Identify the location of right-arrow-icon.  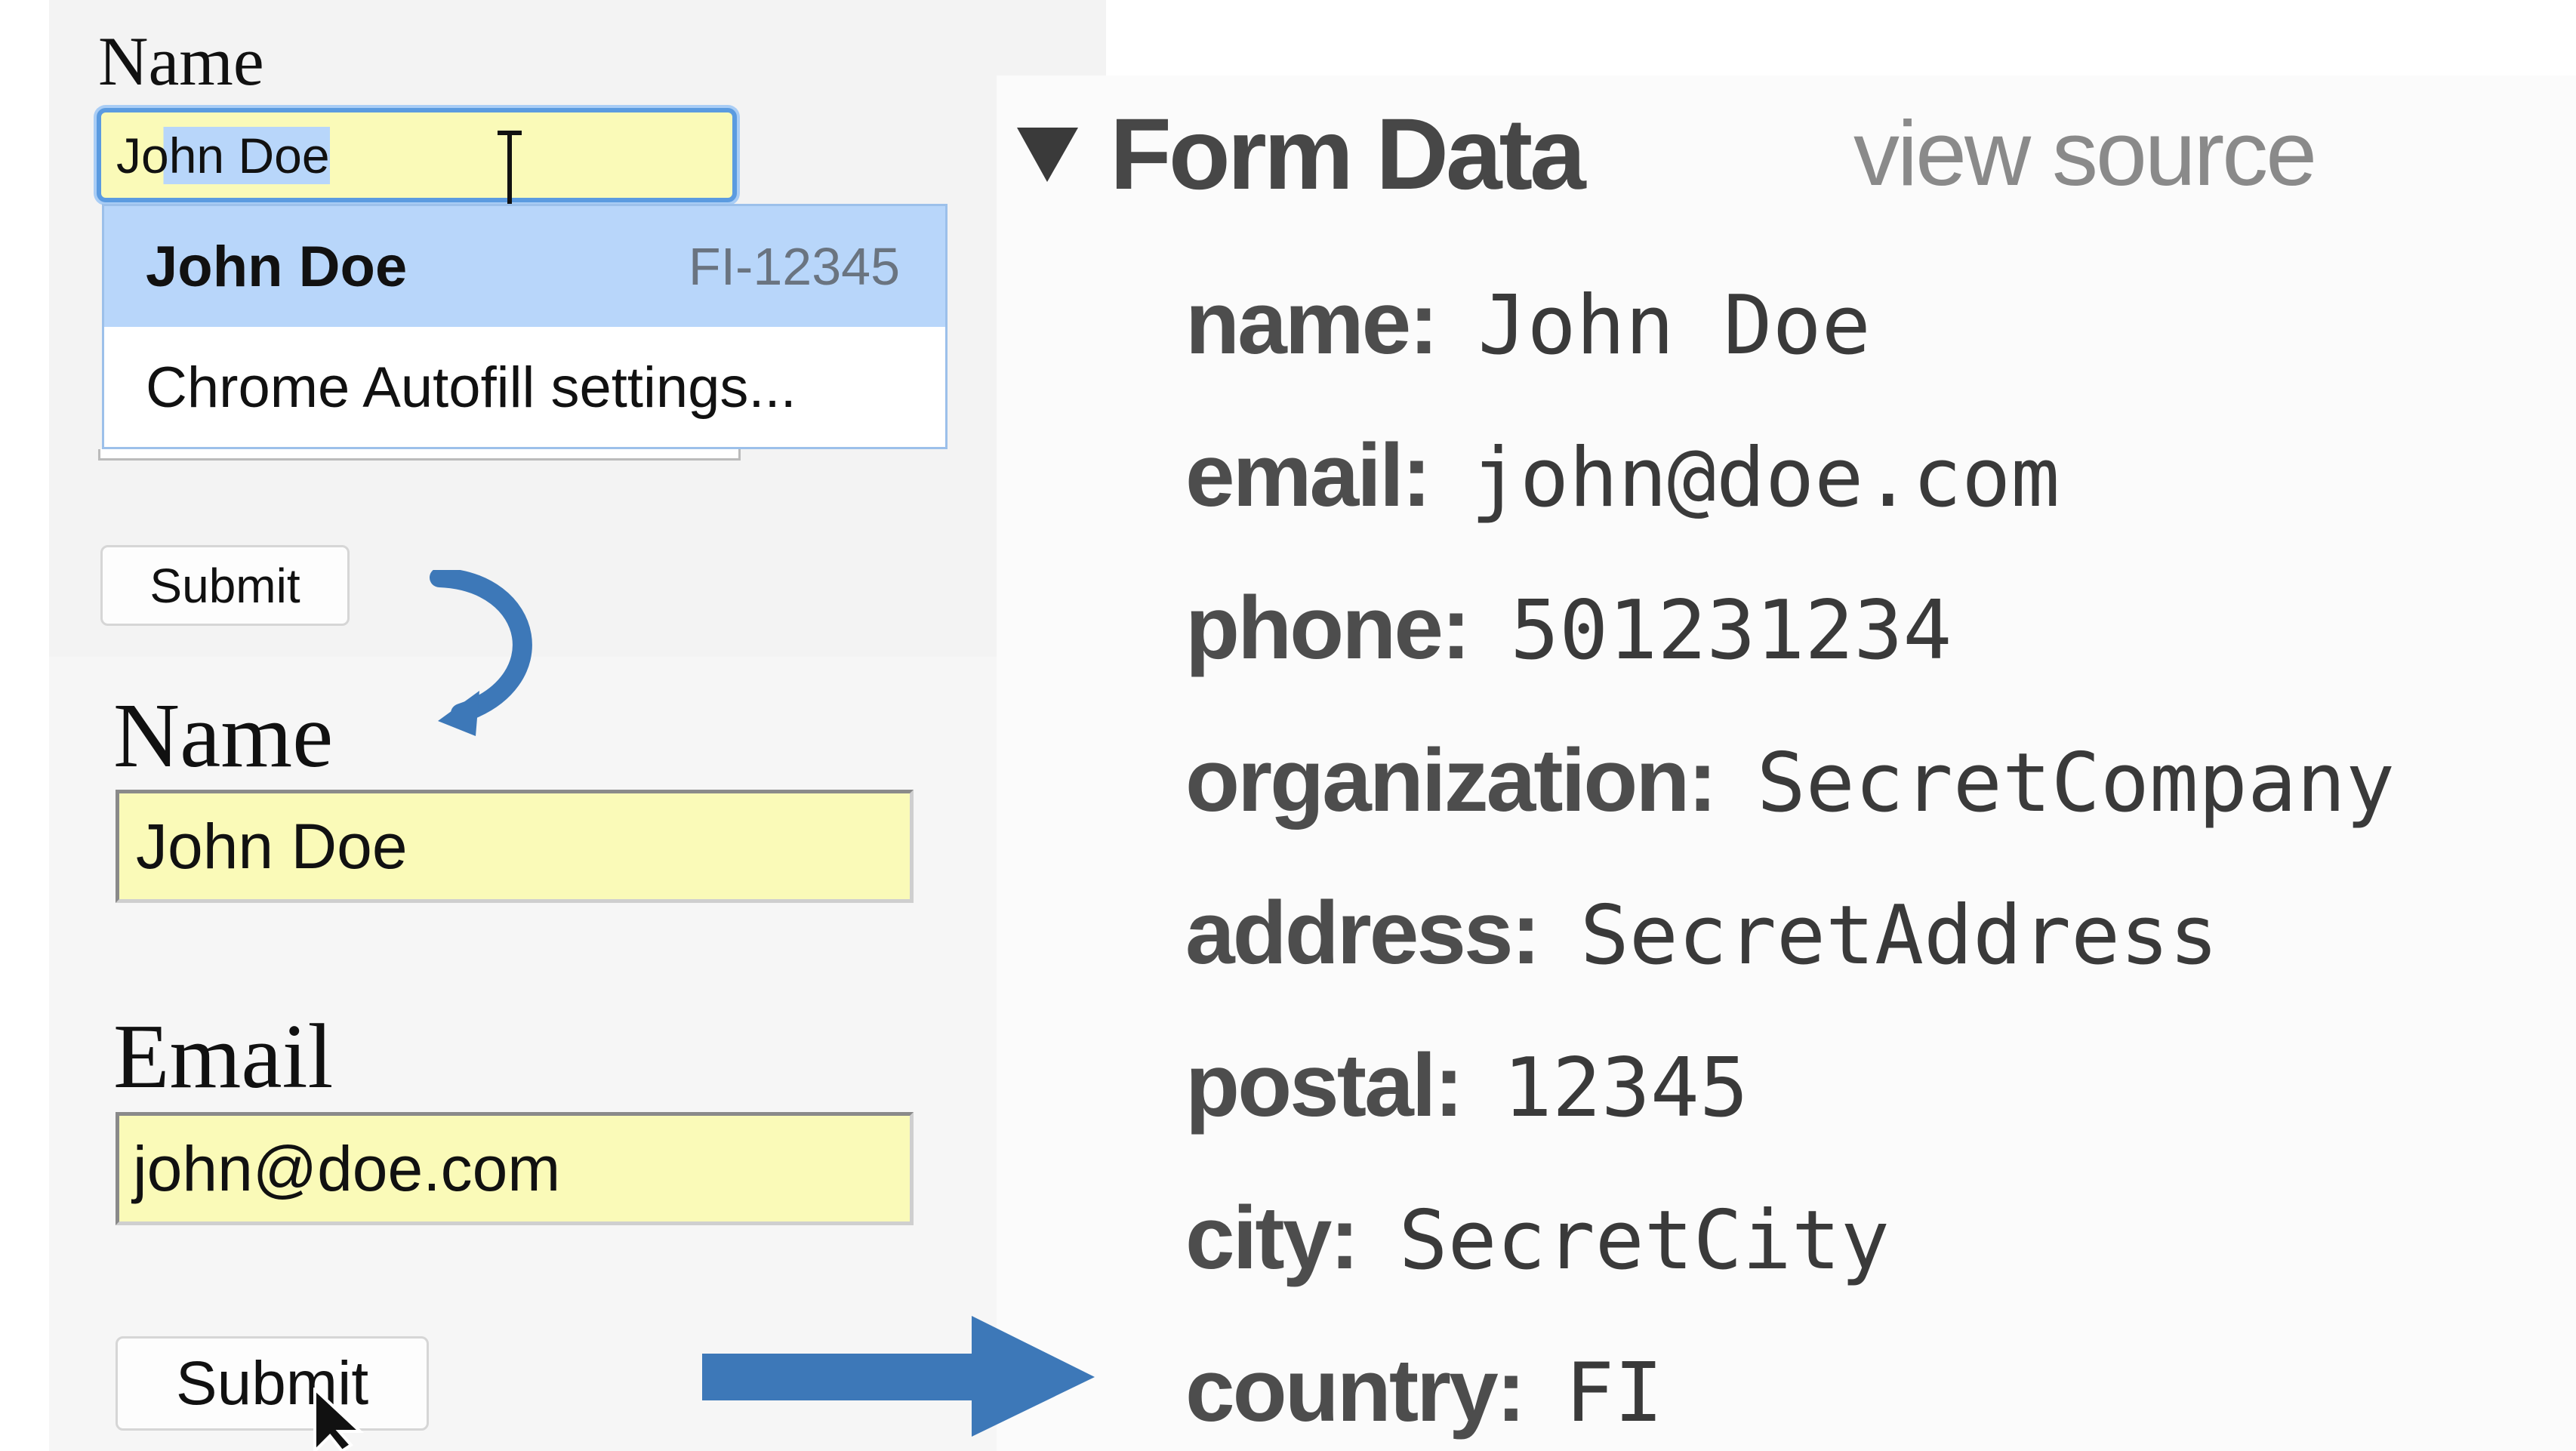
(898, 1376).